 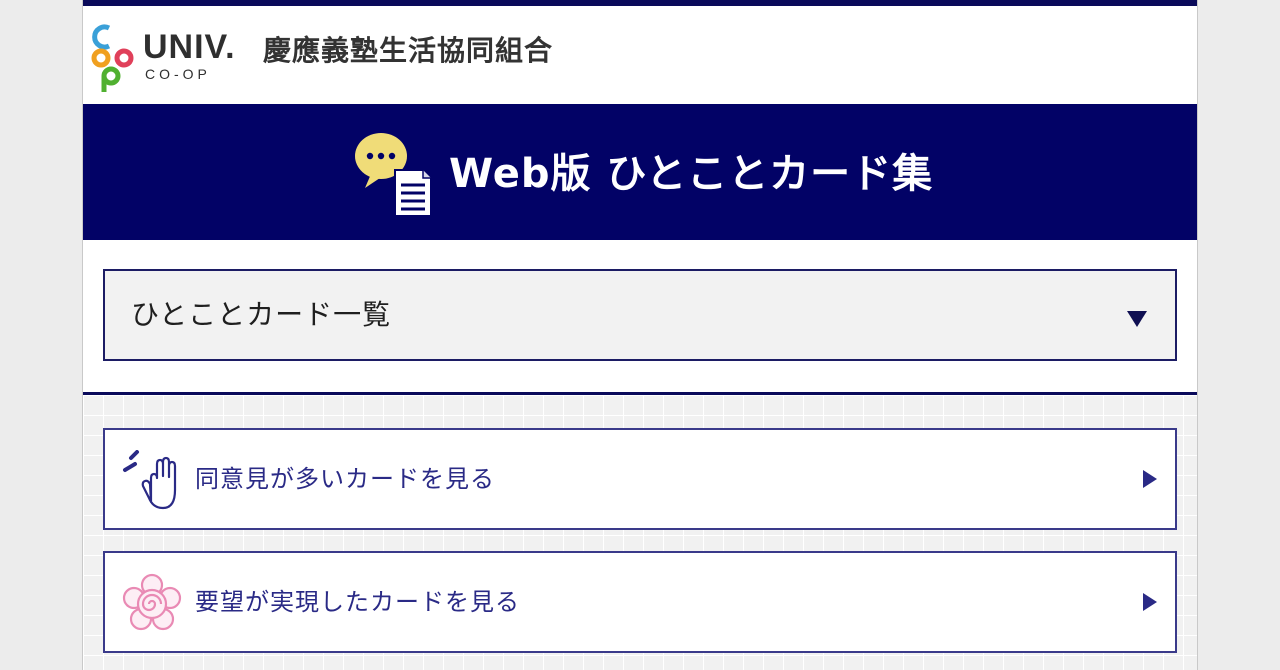 What do you see at coordinates (345, 479) in the screenshot?
I see `link-label: 同意見が多いカードを見る` at bounding box center [345, 479].